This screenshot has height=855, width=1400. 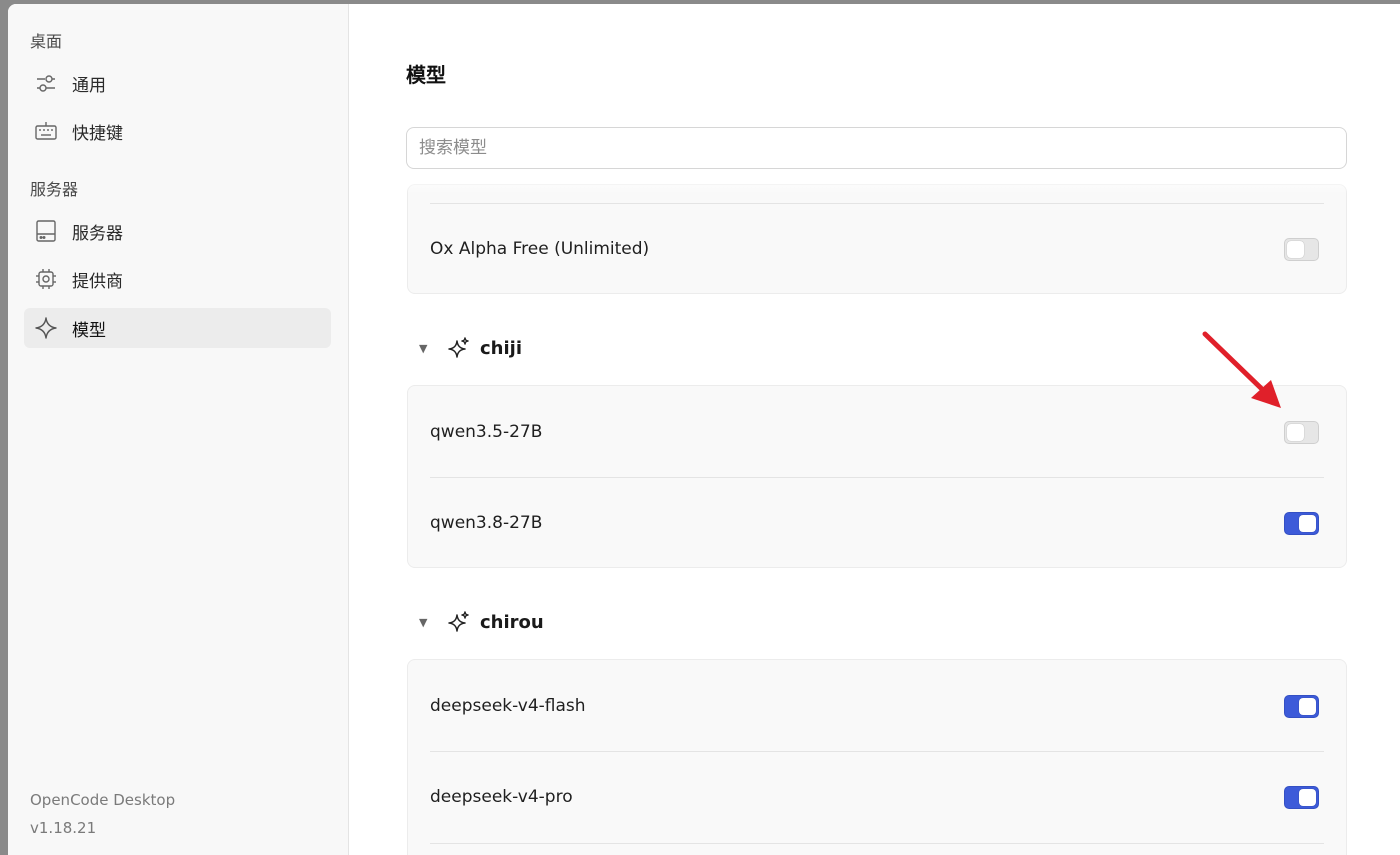 What do you see at coordinates (877, 476) in the screenshot?
I see `model-card: qwen3.5-27B qwen3.8-27B` at bounding box center [877, 476].